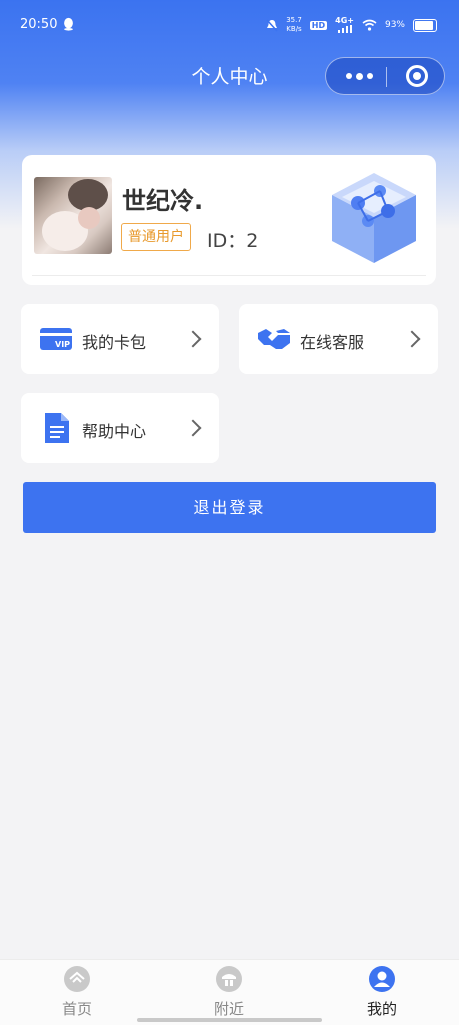  What do you see at coordinates (318, 25) in the screenshot?
I see `hd-badge: HD` at bounding box center [318, 25].